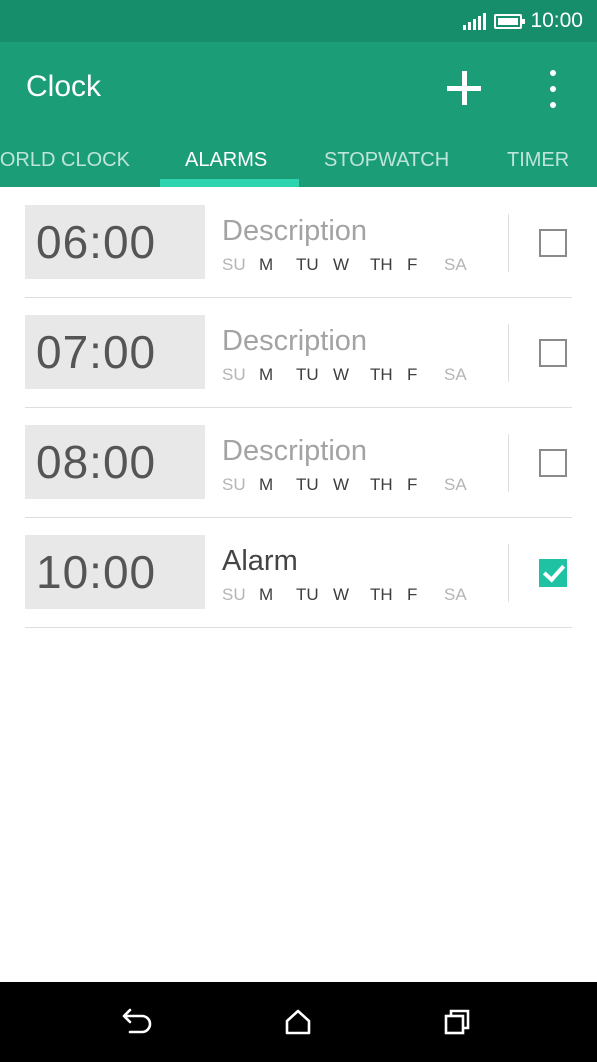 Image resolution: width=597 pixels, height=1062 pixels. Describe the element at coordinates (96, 572) in the screenshot. I see `alarm-time: 10:00` at that location.